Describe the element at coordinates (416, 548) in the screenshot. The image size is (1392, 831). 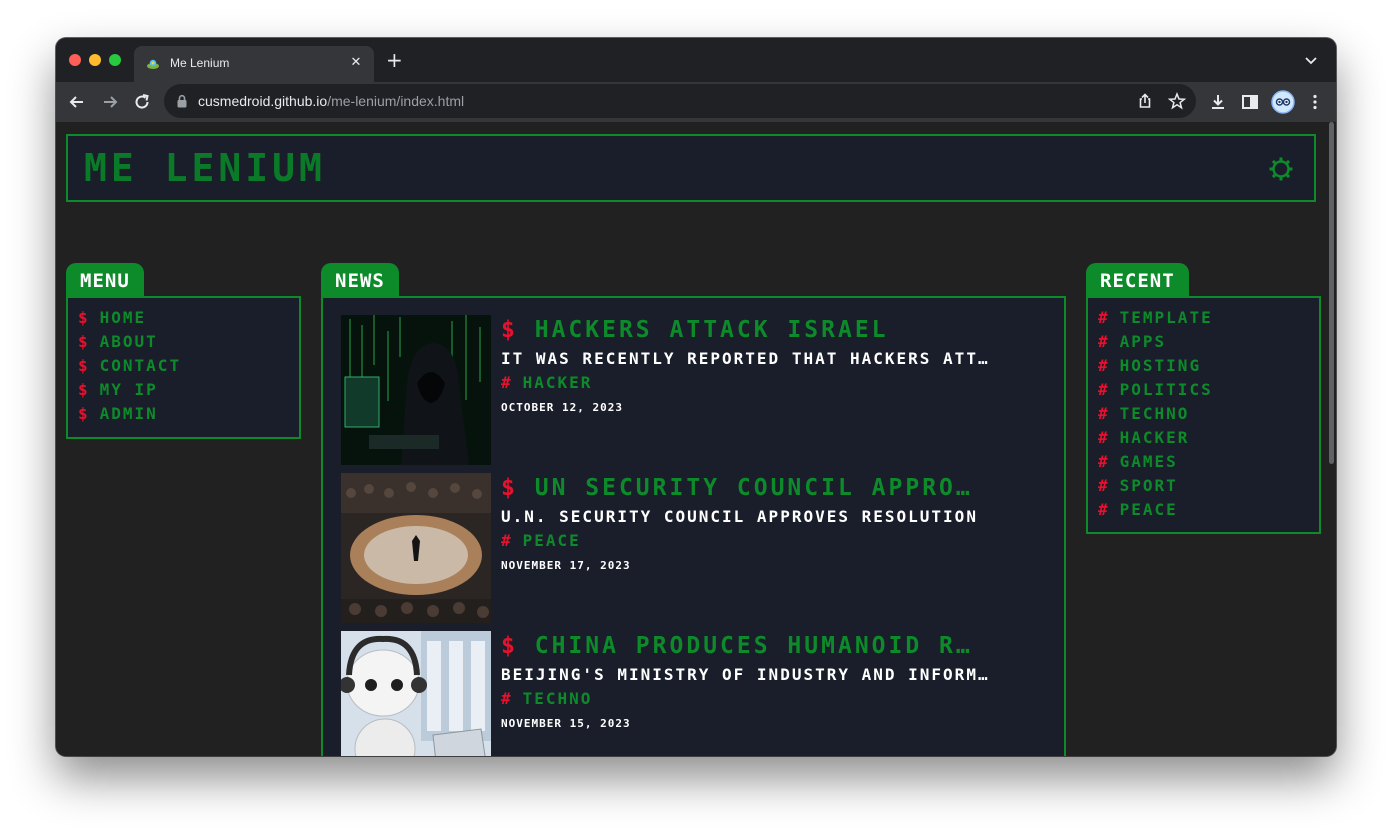
I see `security-council-image` at that location.